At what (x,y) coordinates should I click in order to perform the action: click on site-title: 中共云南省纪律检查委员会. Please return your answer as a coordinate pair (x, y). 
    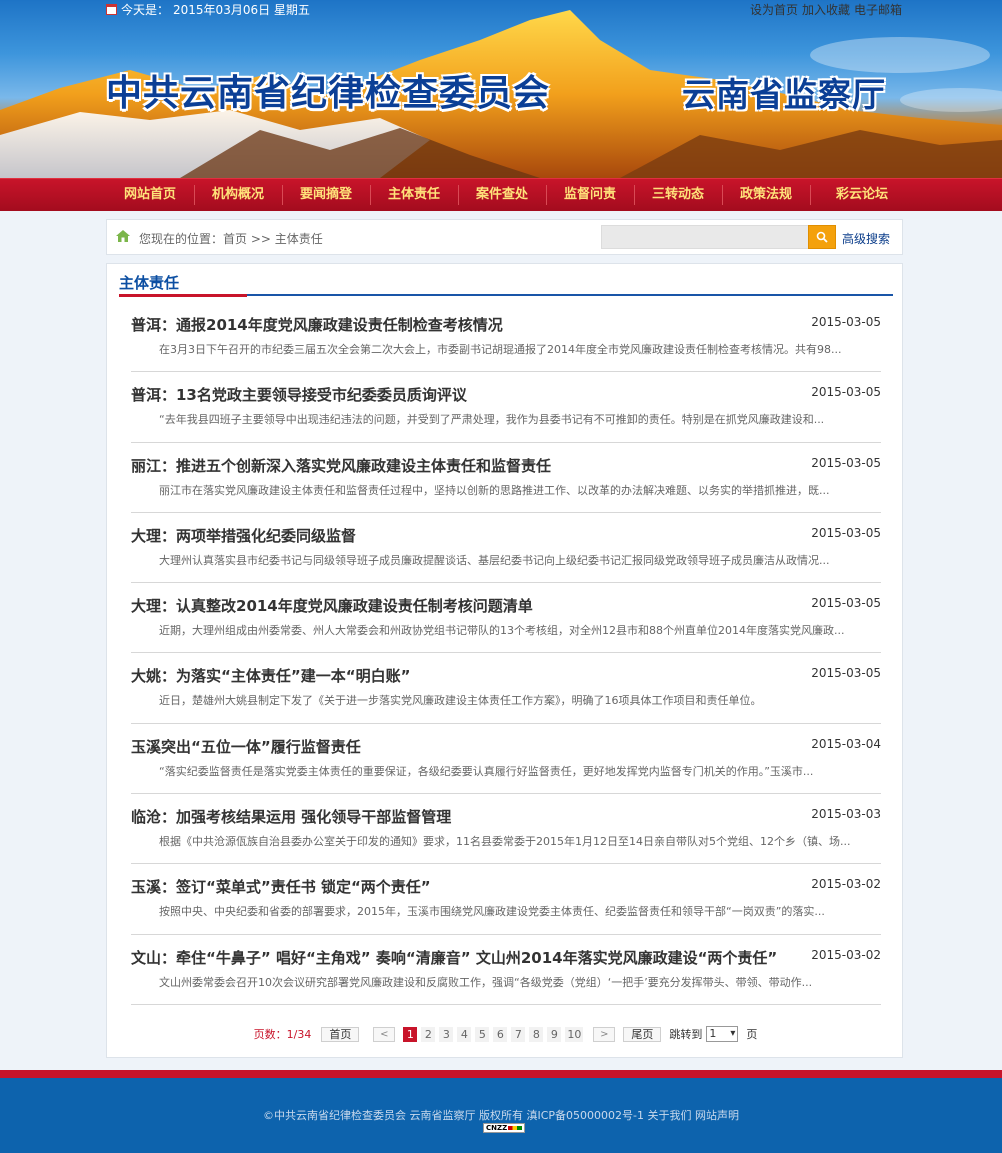
    Looking at the image, I should click on (328, 93).